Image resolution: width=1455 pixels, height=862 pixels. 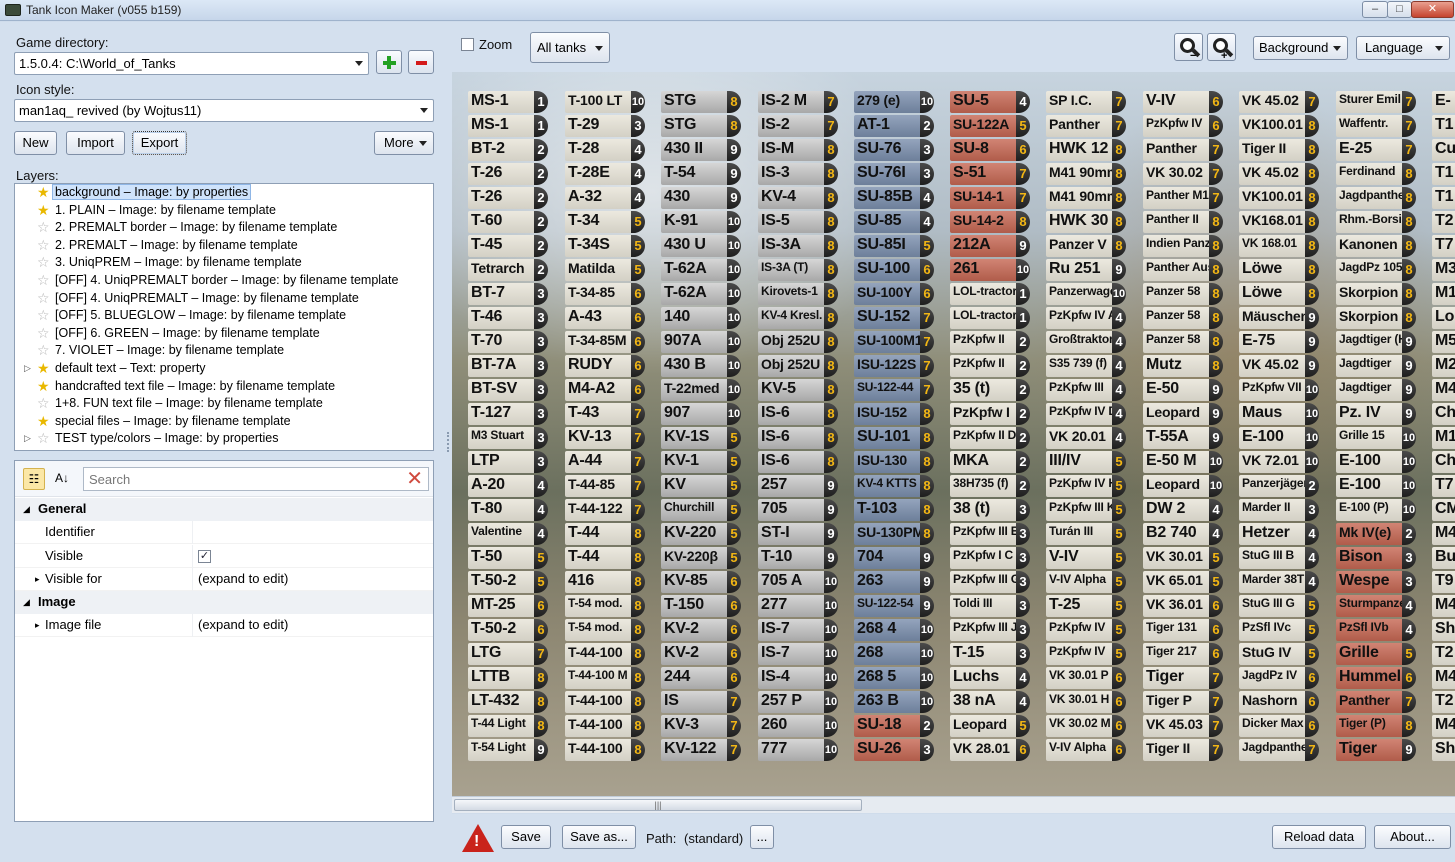 I want to click on tank-icon: Leopard 10, so click(x=1183, y=486).